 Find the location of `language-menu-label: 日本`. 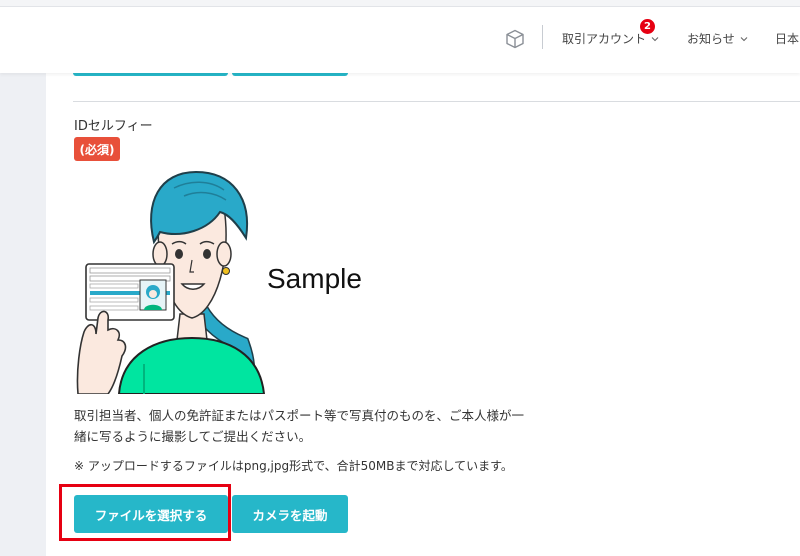

language-menu-label: 日本 is located at coordinates (787, 39).